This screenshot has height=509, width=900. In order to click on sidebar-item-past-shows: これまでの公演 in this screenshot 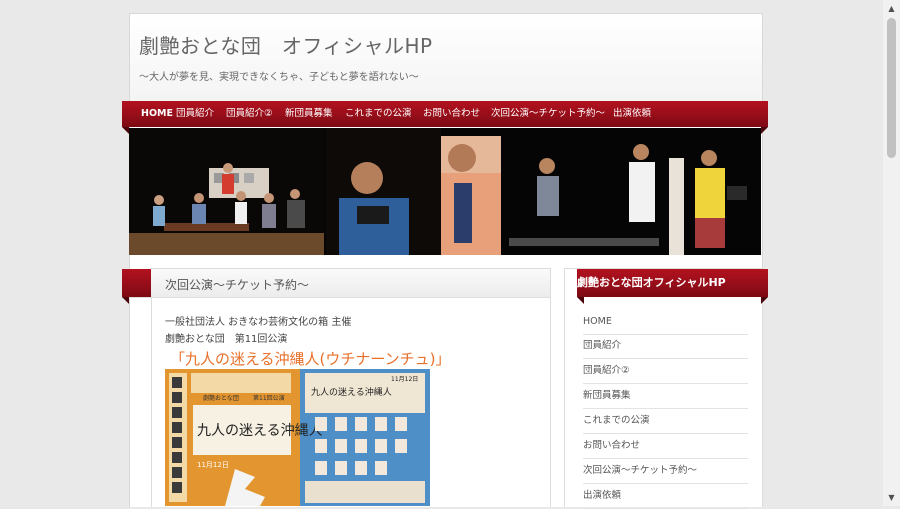, I will do `click(665, 421)`.